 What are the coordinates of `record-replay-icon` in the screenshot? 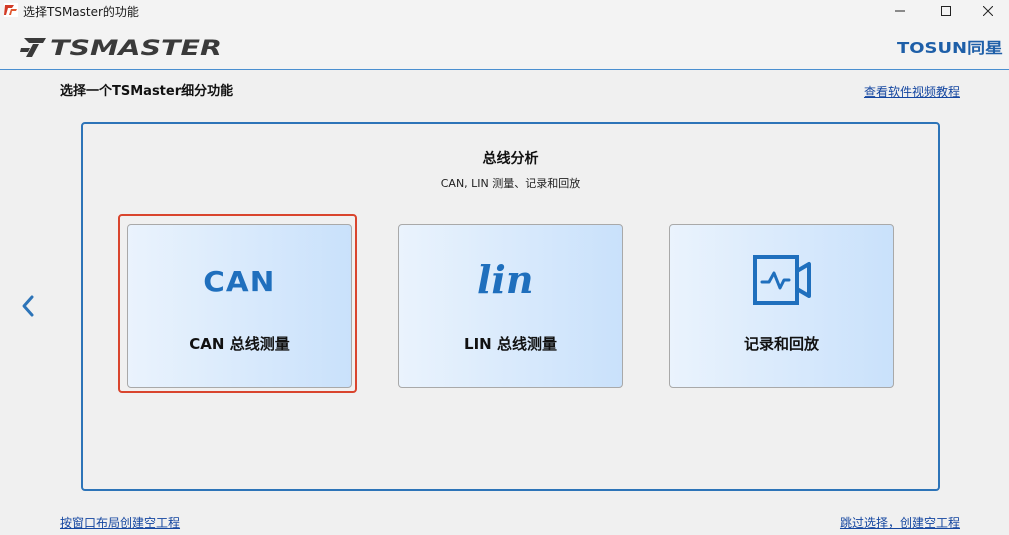 It's located at (781, 281).